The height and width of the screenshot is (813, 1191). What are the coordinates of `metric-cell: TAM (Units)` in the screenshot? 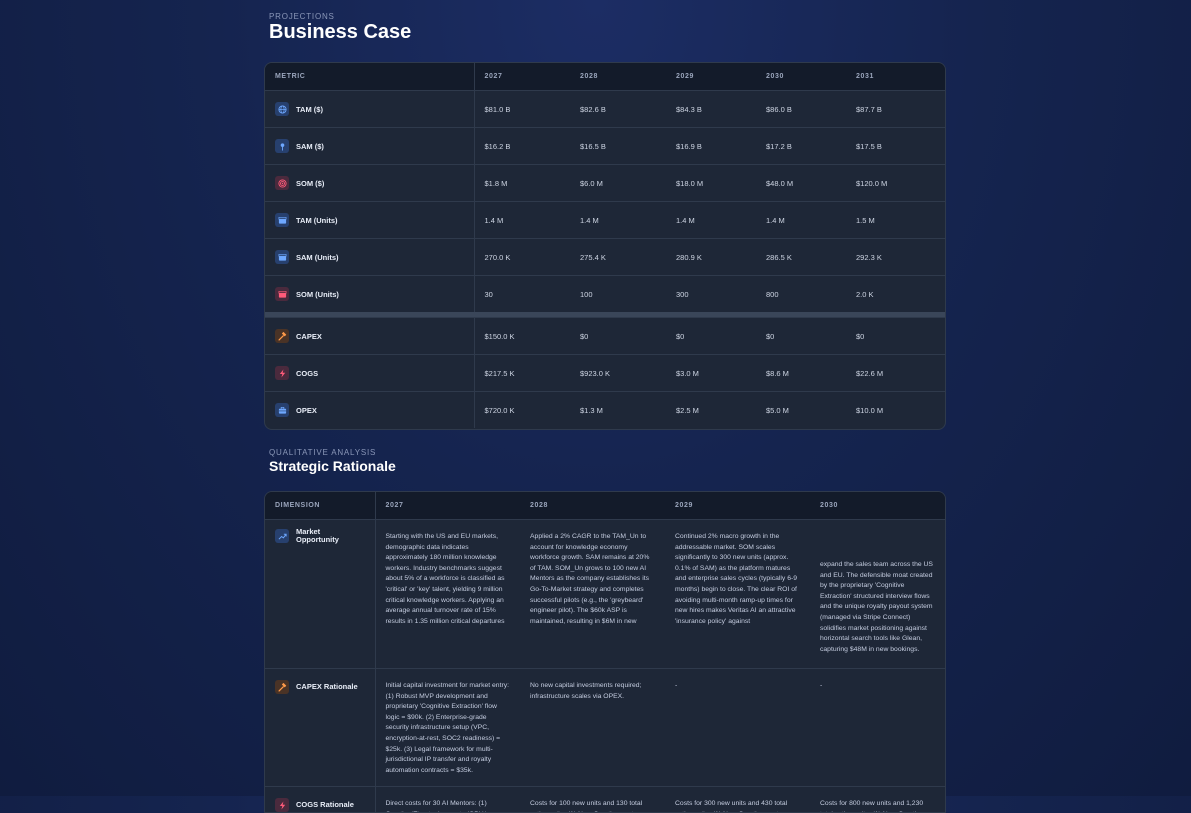 It's located at (370, 220).